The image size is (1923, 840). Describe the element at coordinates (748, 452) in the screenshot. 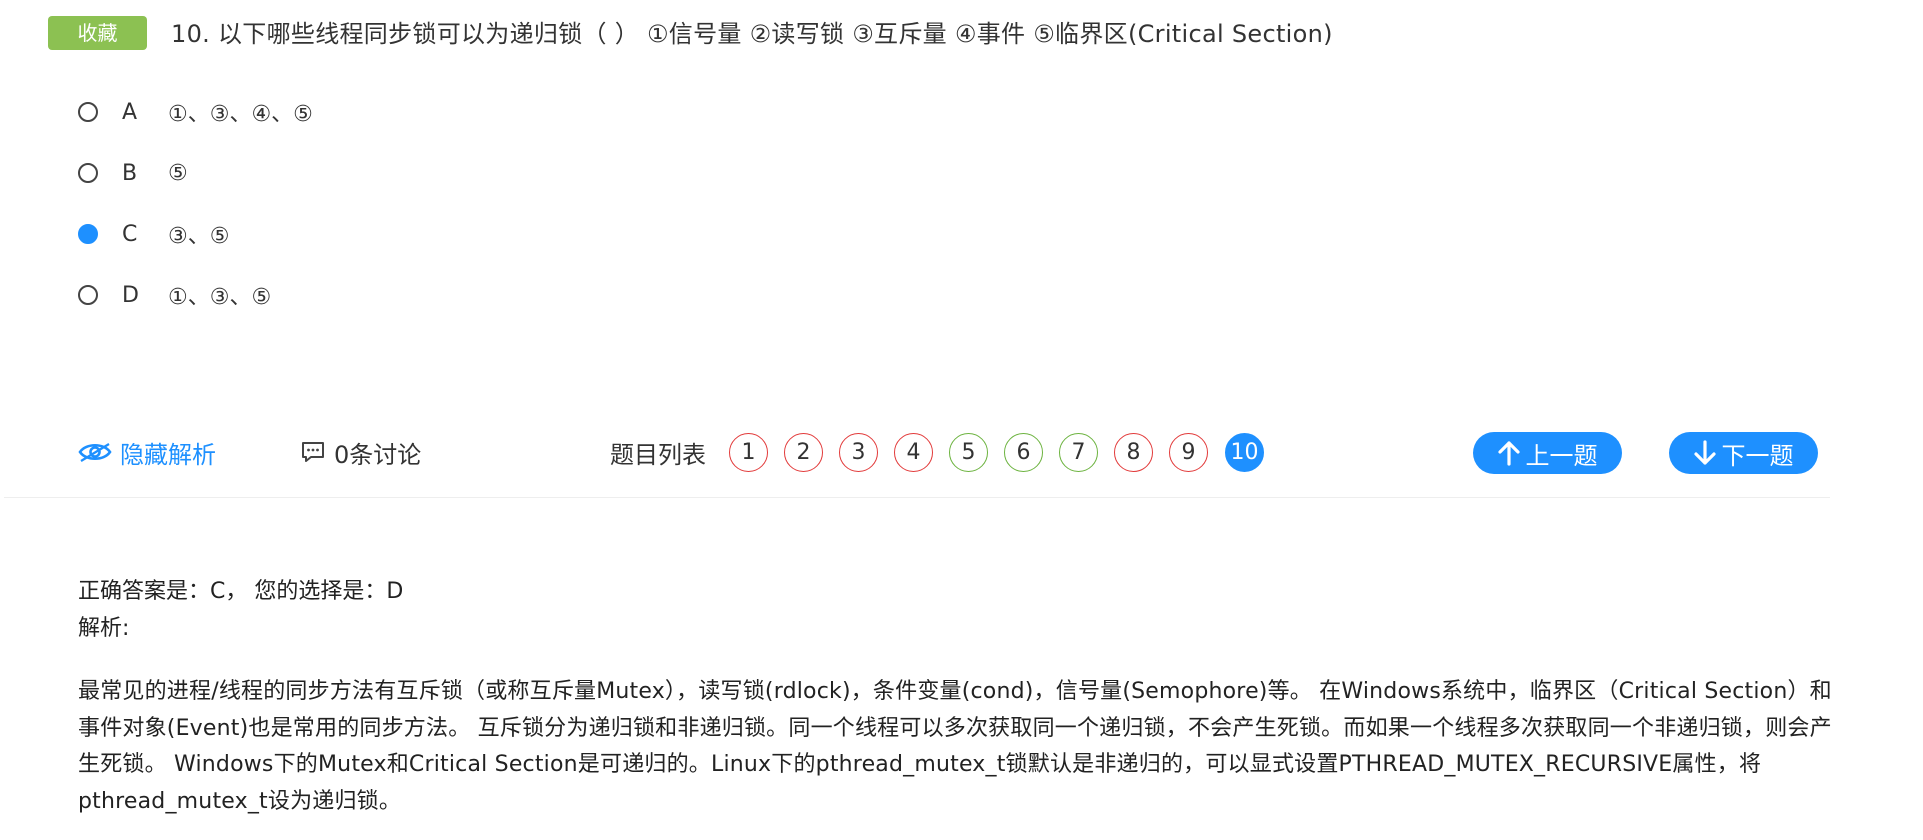

I see `question-number-1: 1` at that location.